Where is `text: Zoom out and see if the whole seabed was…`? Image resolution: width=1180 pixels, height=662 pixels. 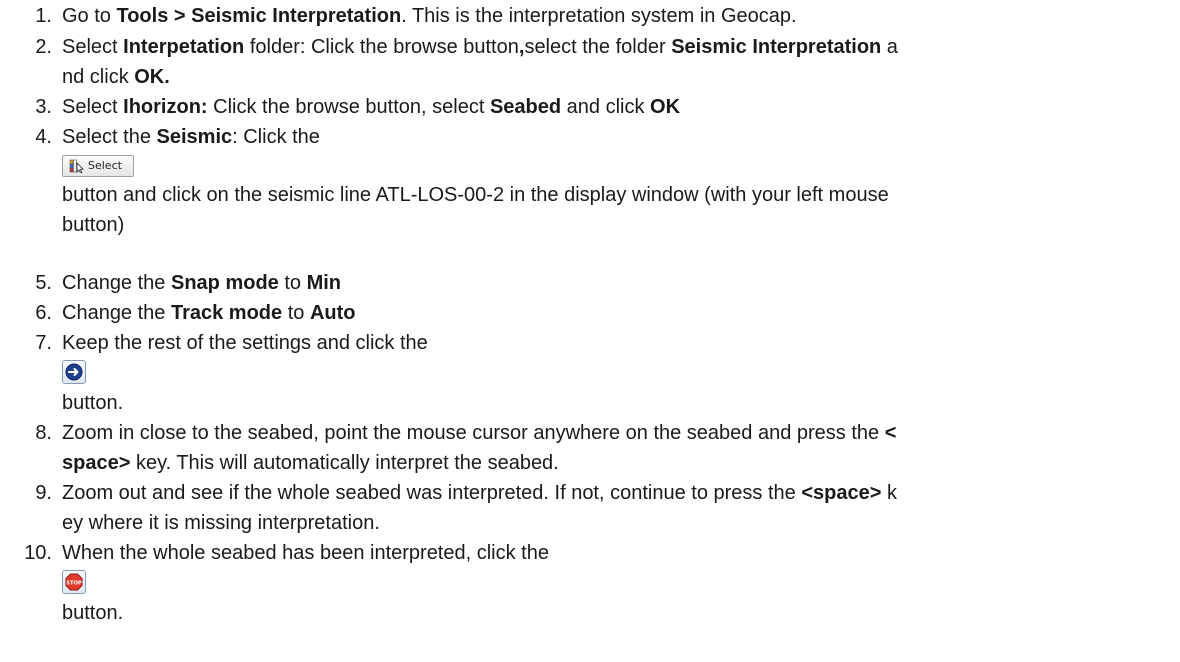 text: Zoom out and see if the whole seabed was… is located at coordinates (432, 493).